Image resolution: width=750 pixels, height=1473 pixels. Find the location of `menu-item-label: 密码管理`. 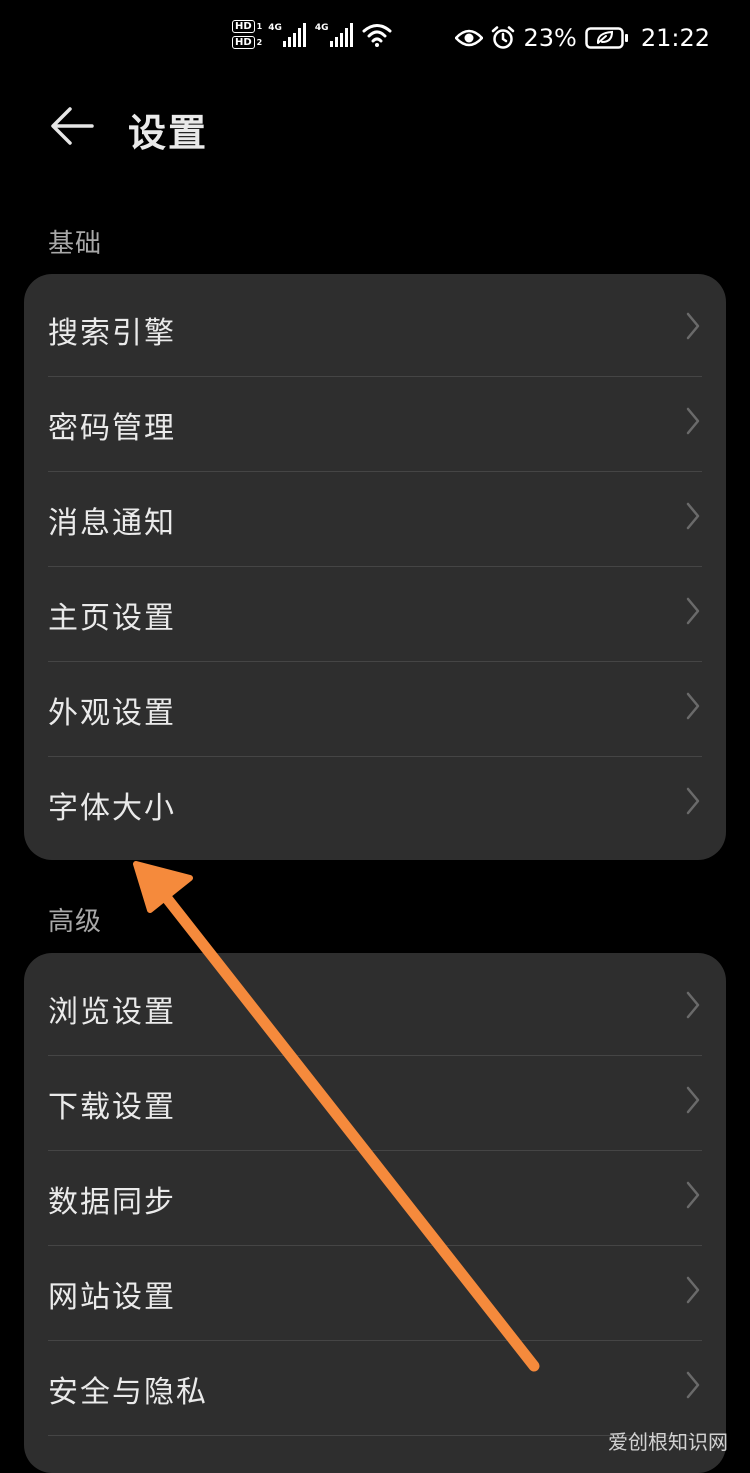

menu-item-label: 密码管理 is located at coordinates (112, 428).